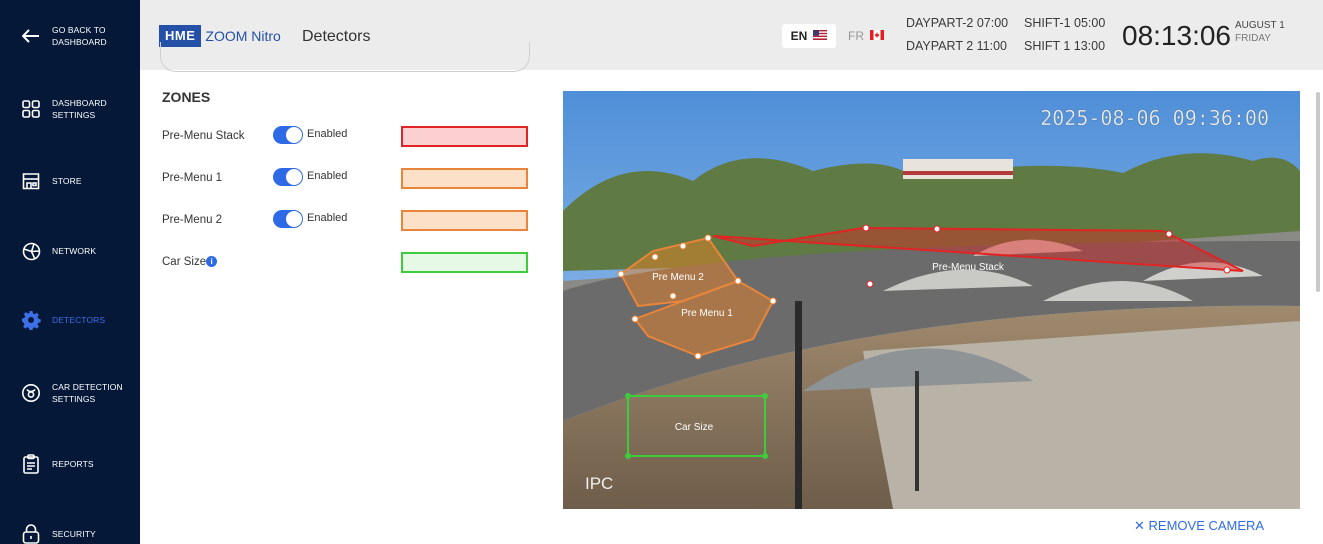  What do you see at coordinates (694, 427) in the screenshot?
I see `zone-label-car-size: Car Size` at bounding box center [694, 427].